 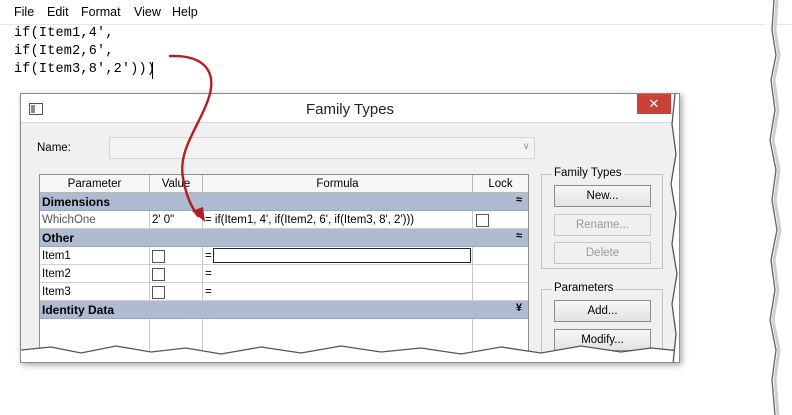 I want to click on close-icon: ✕, so click(x=654, y=103).